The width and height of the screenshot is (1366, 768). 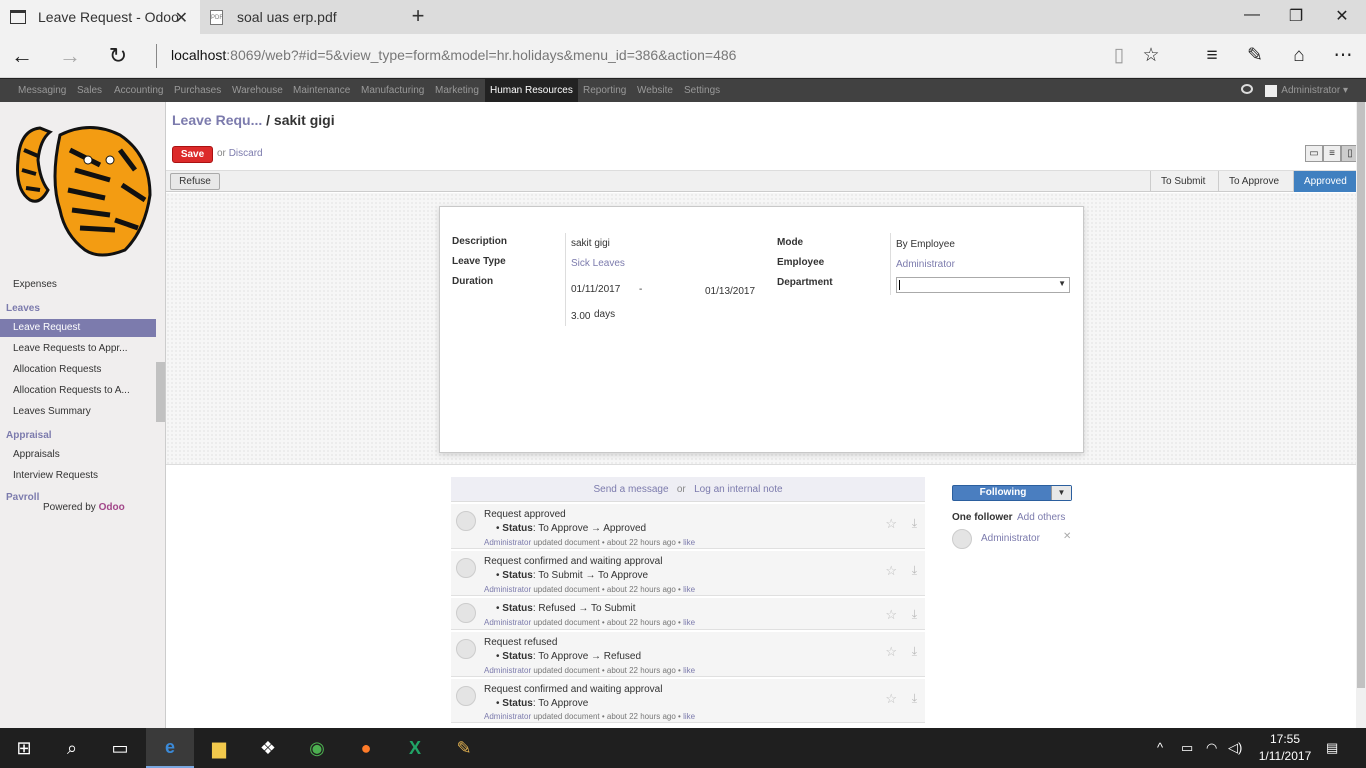 I want to click on user-menu: Administrator ▾, so click(x=1306, y=90).